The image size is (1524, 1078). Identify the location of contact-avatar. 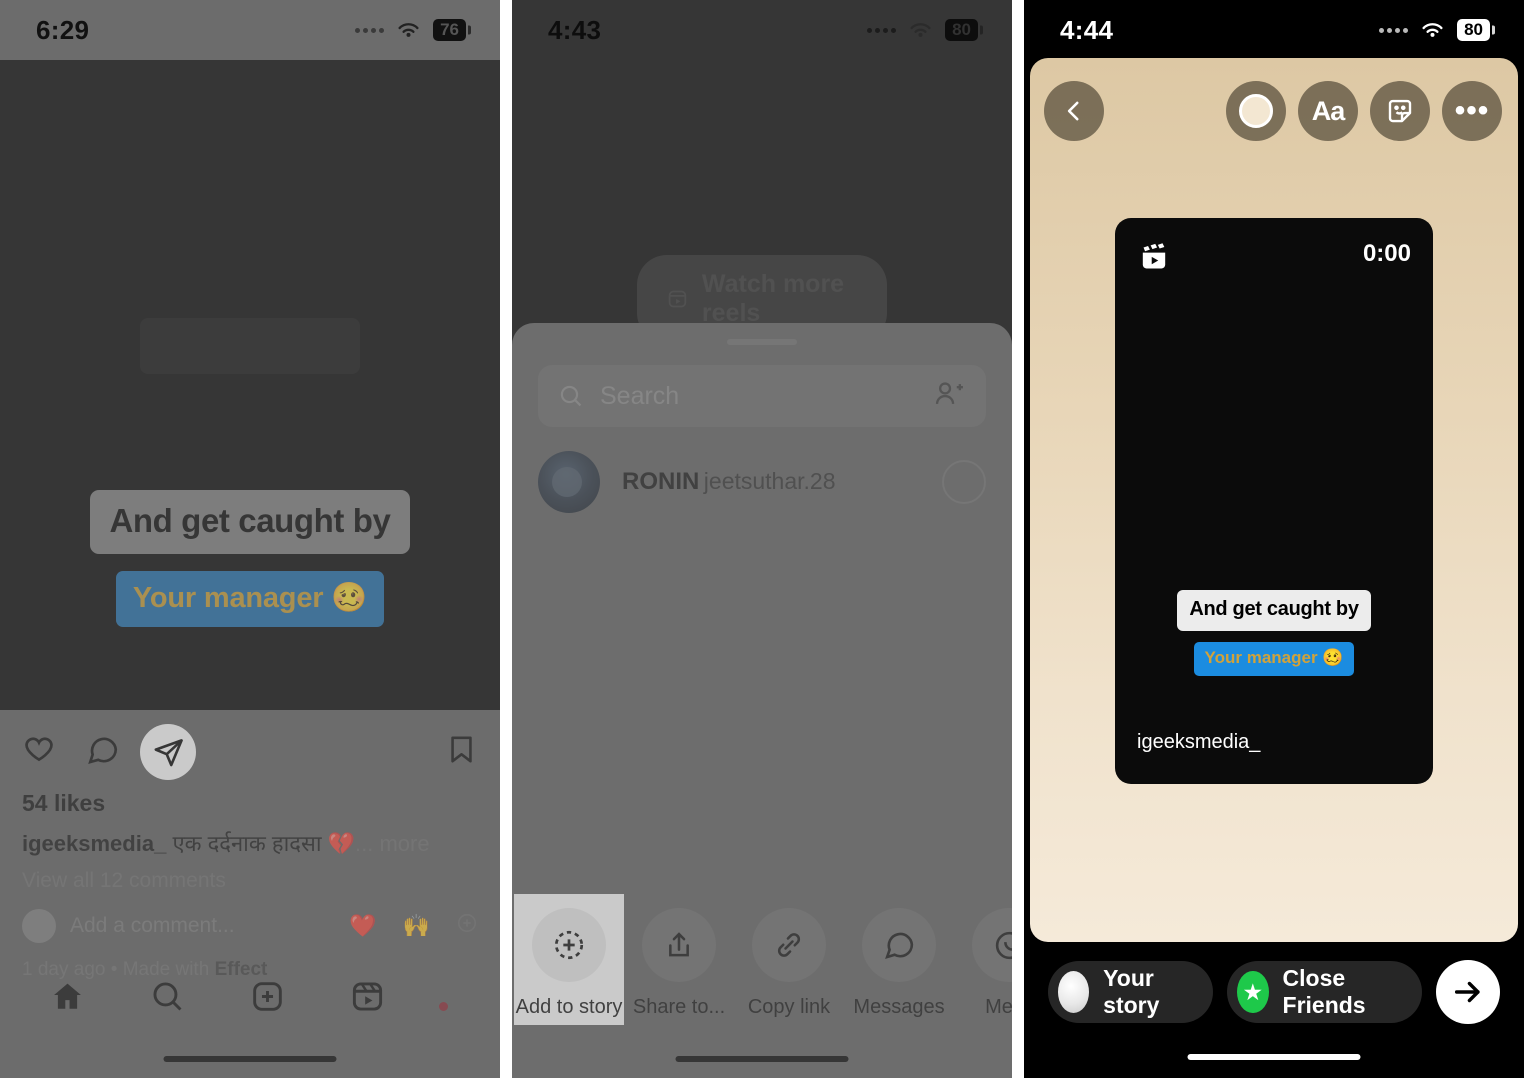
(569, 482).